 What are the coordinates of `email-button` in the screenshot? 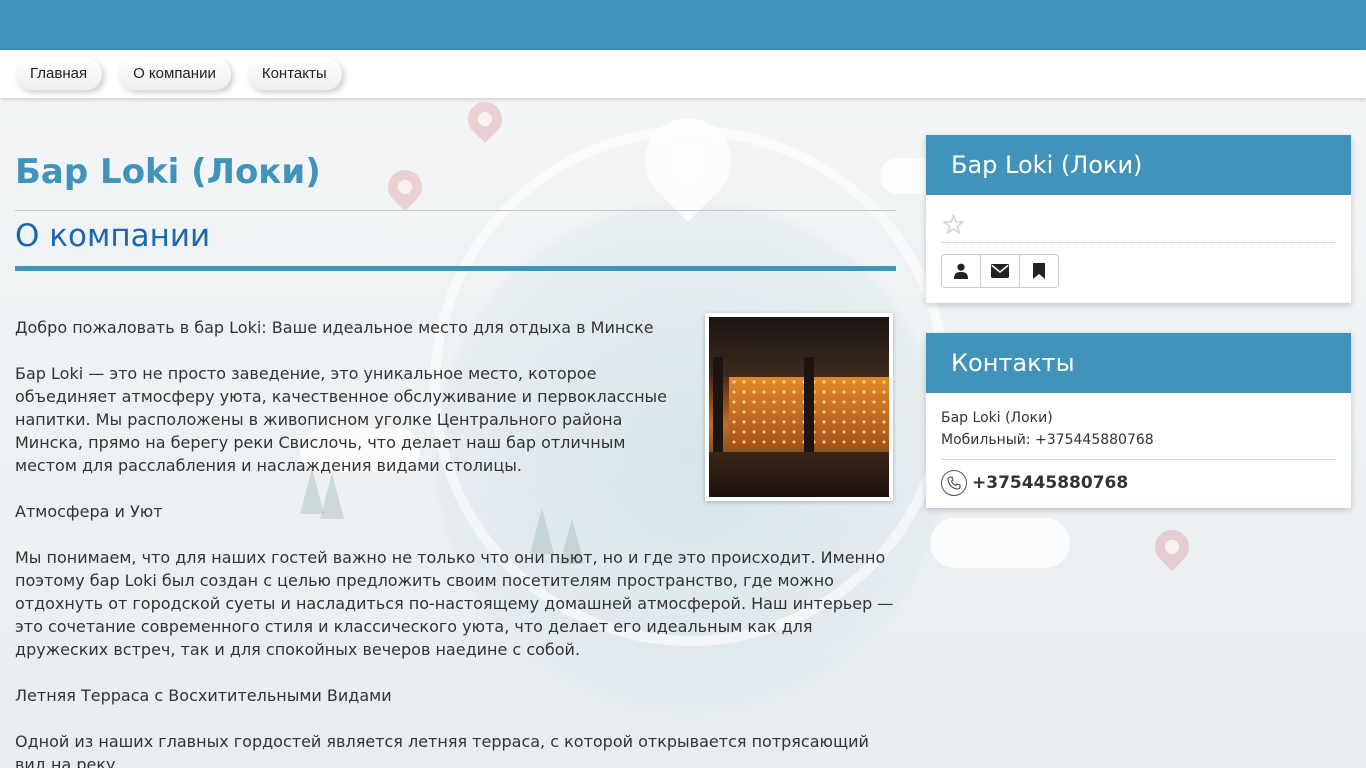 It's located at (1000, 271).